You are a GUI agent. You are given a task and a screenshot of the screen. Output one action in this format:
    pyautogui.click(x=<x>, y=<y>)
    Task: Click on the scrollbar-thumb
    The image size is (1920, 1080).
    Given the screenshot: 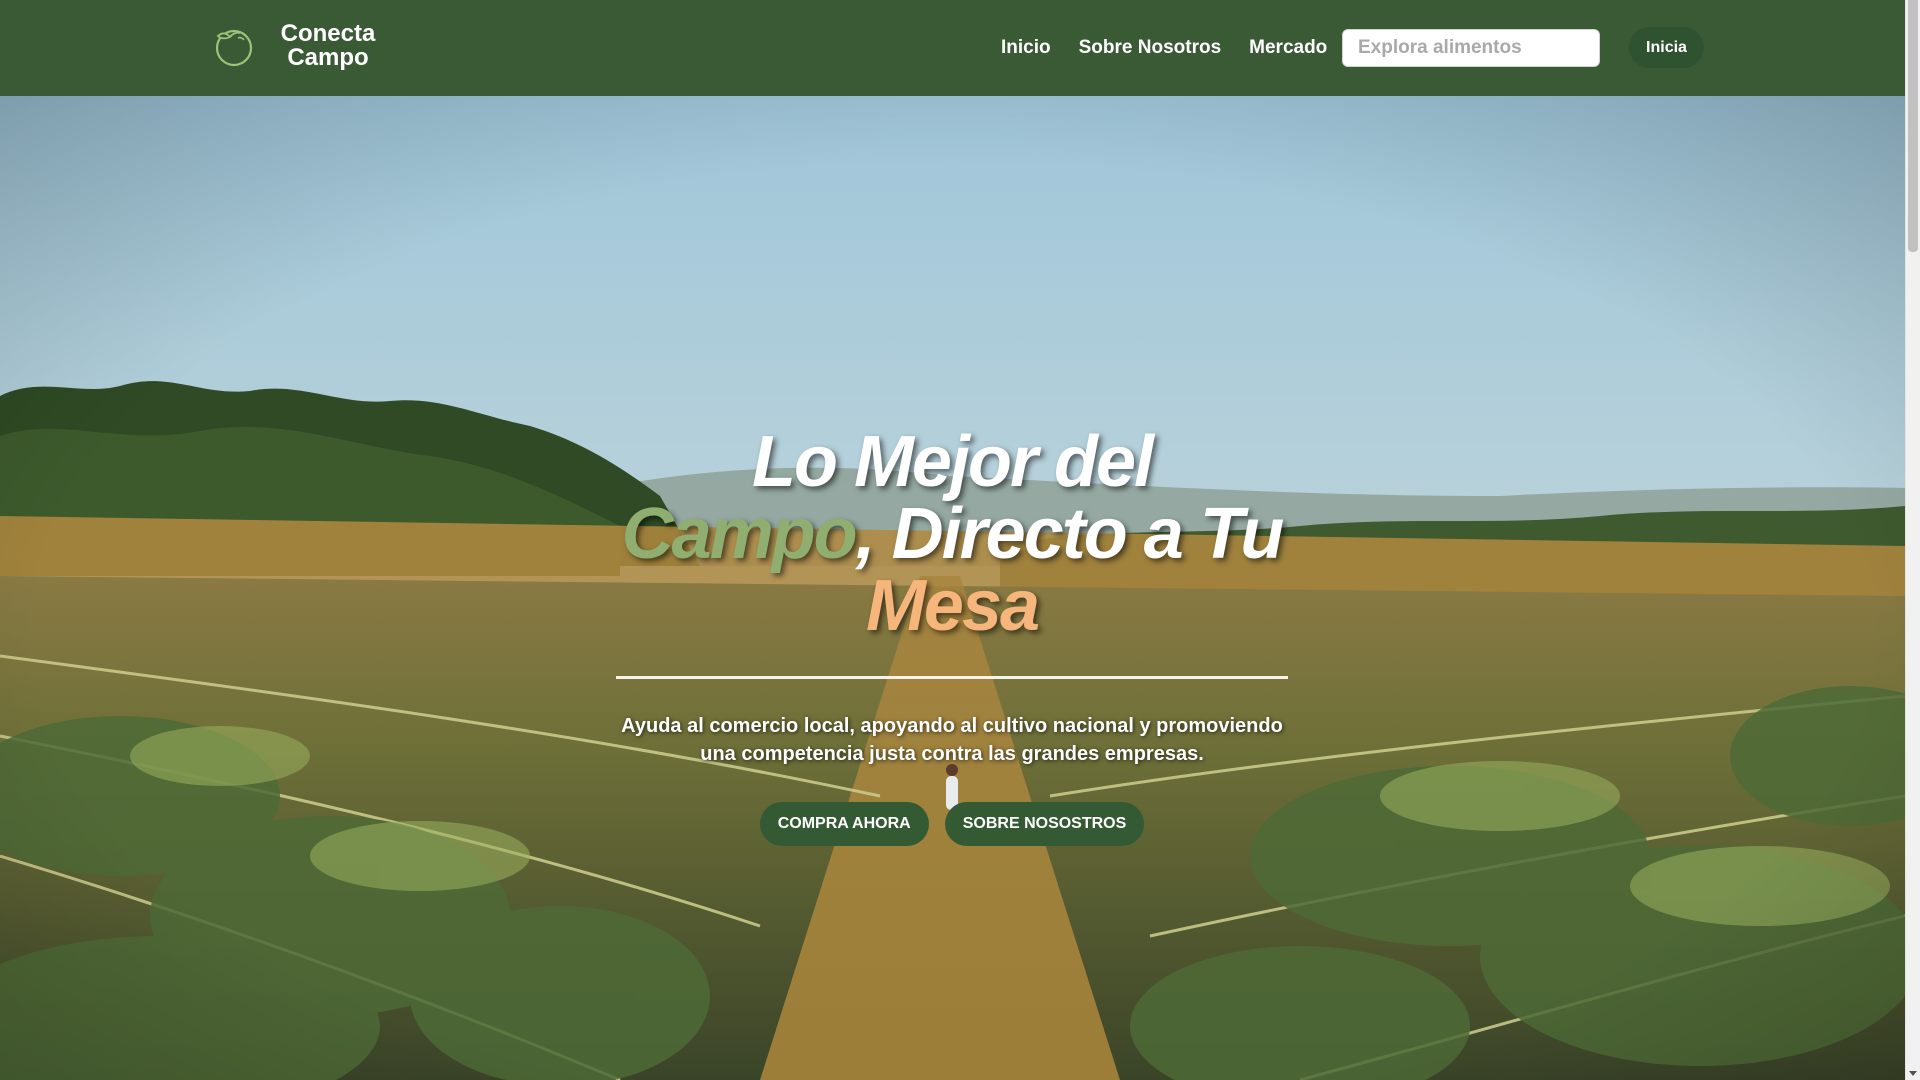 What is the action you would take?
    pyautogui.click(x=1913, y=126)
    